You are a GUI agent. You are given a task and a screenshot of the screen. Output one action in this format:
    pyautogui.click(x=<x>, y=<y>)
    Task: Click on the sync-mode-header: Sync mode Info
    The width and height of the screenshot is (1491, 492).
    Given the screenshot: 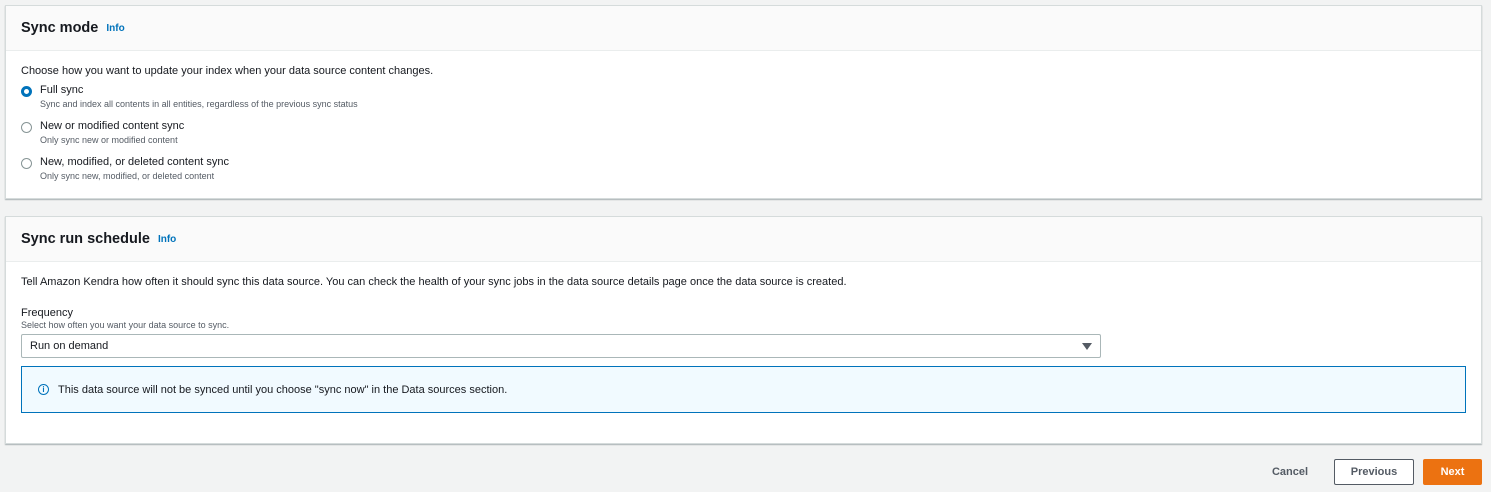 What is the action you would take?
    pyautogui.click(x=743, y=28)
    